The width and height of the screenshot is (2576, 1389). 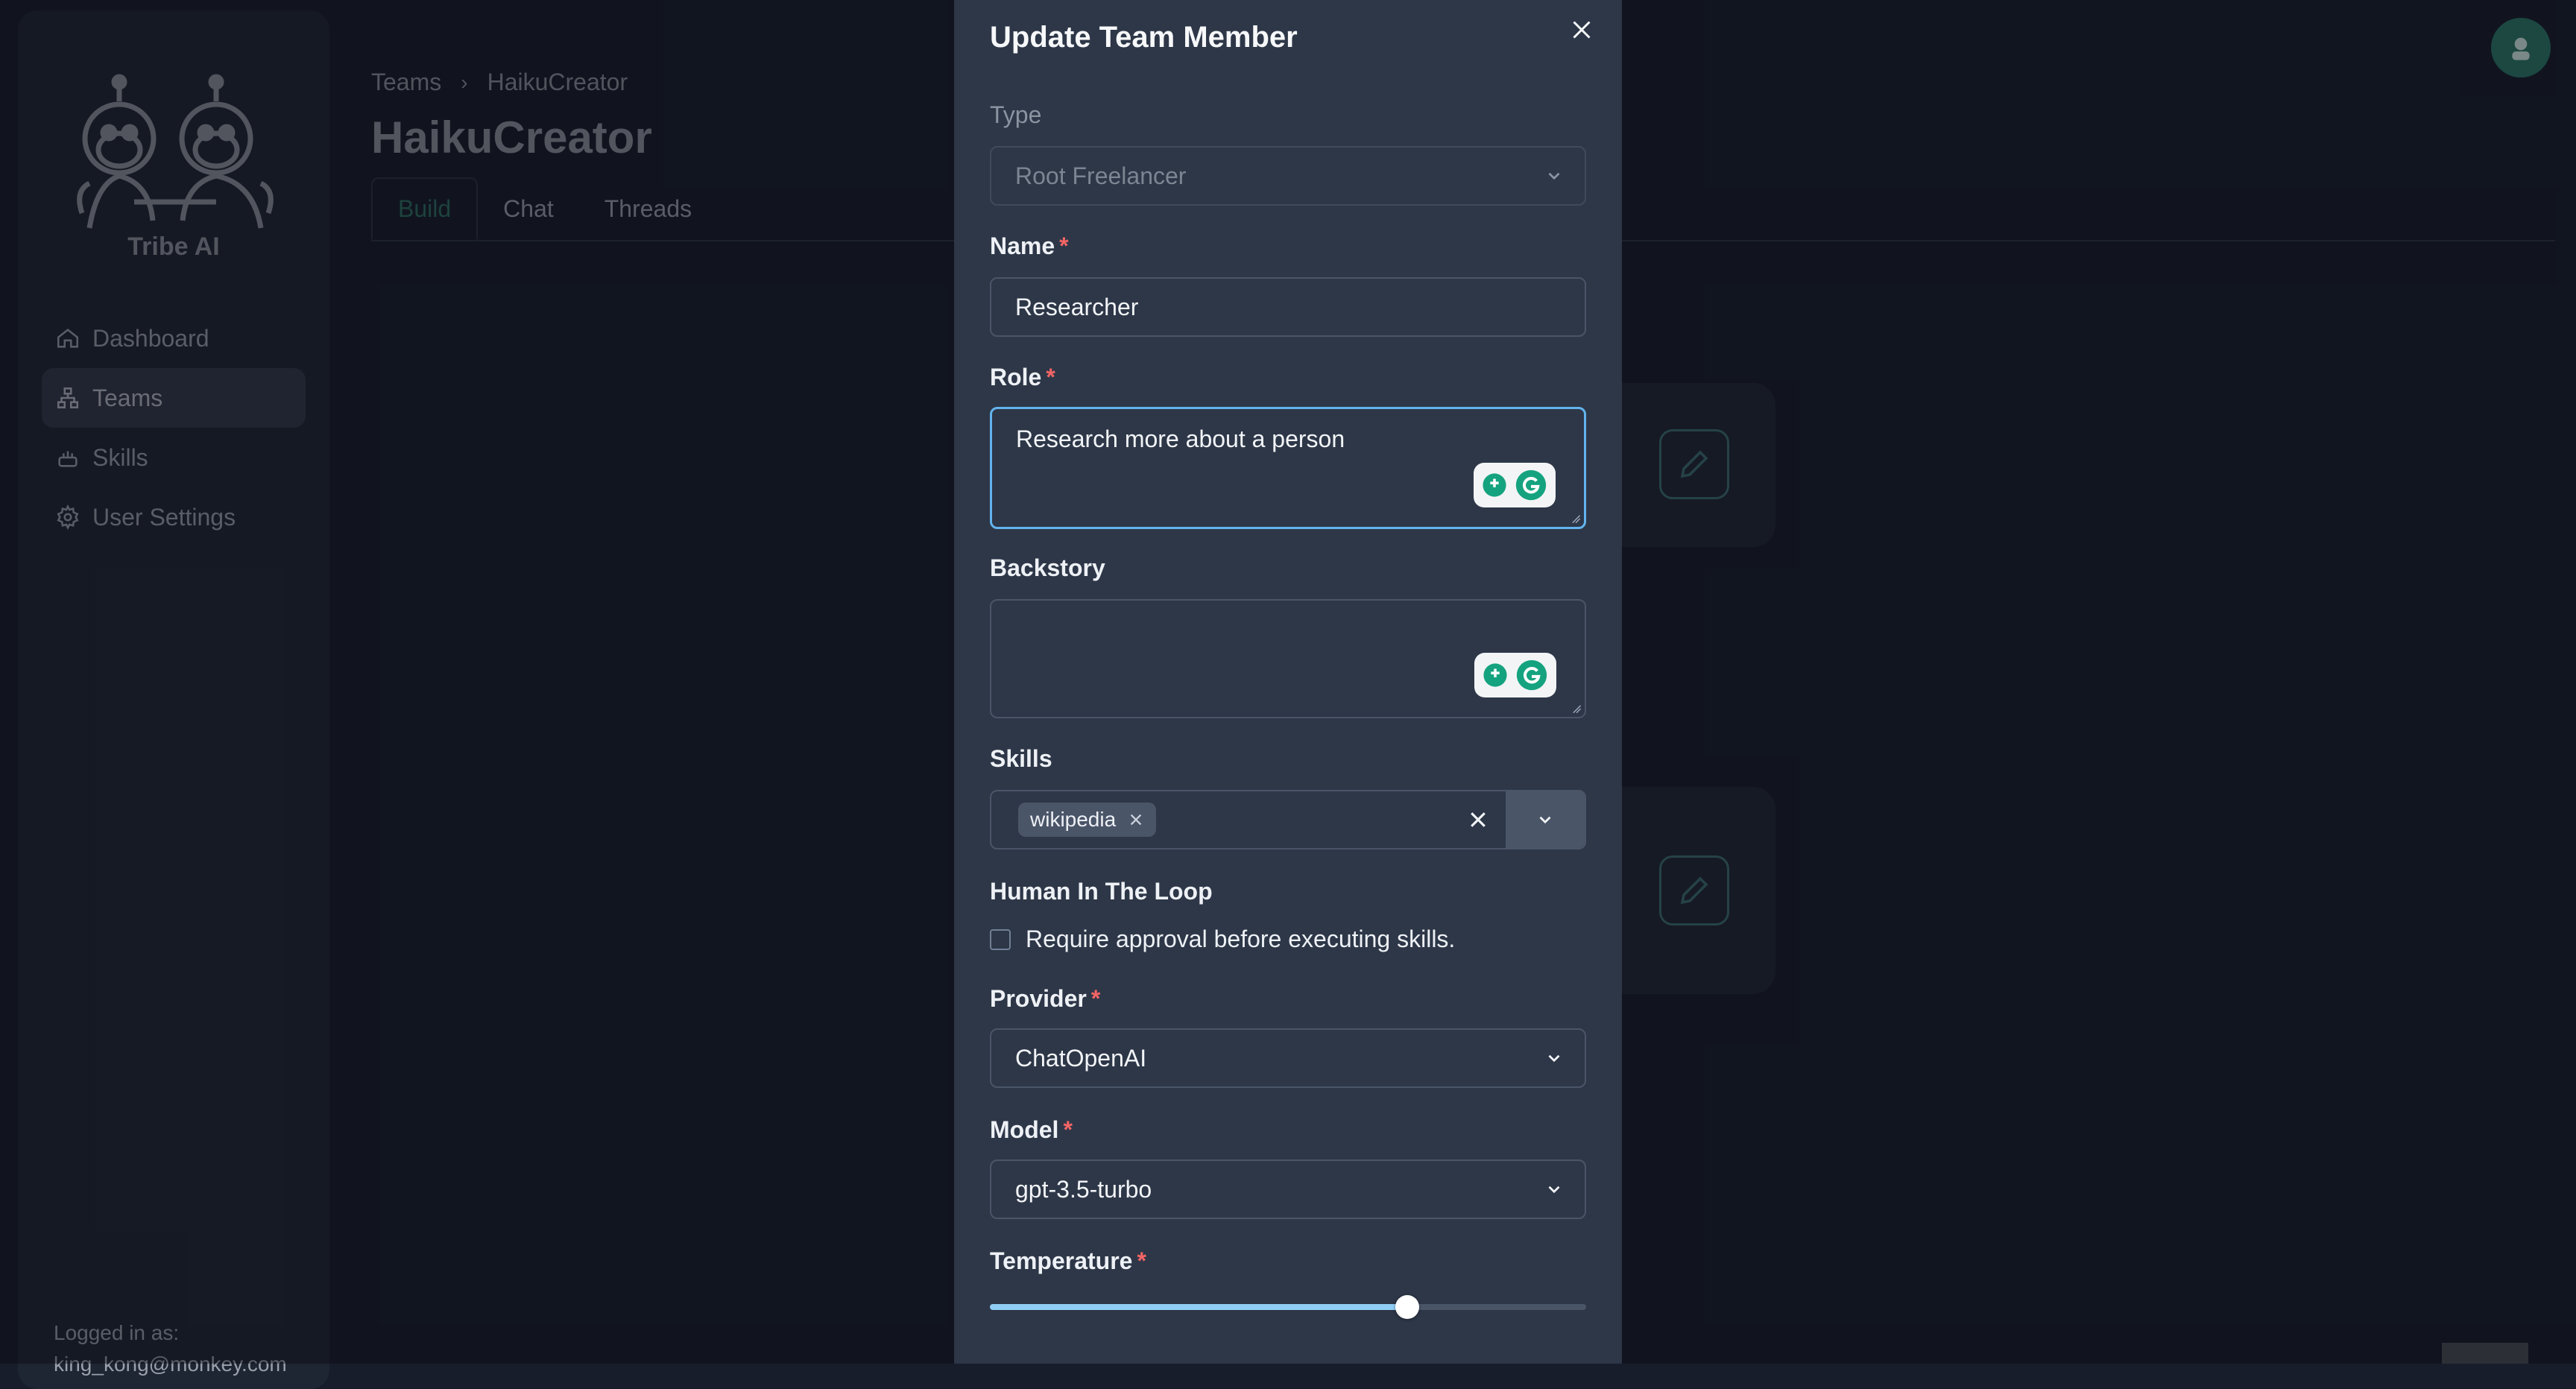 I want to click on name-input: Researcher, so click(x=1288, y=307).